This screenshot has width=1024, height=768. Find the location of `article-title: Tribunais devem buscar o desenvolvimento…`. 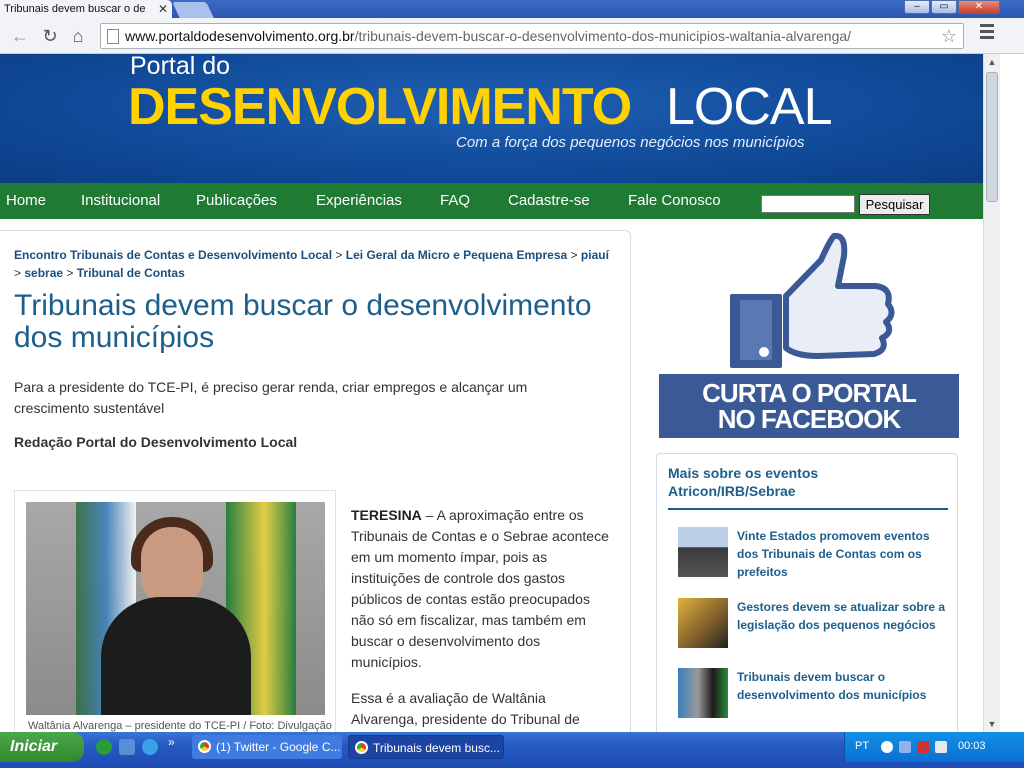

article-title: Tribunais devem buscar o desenvolvimento… is located at coordinates (303, 321).